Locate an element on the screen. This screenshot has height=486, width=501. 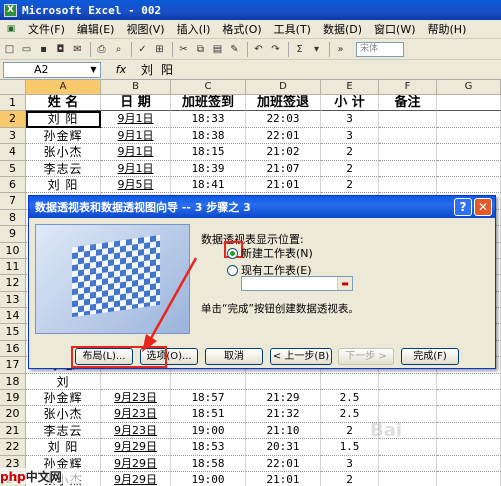
menu-data: 数据(D) is located at coordinates (342, 29).